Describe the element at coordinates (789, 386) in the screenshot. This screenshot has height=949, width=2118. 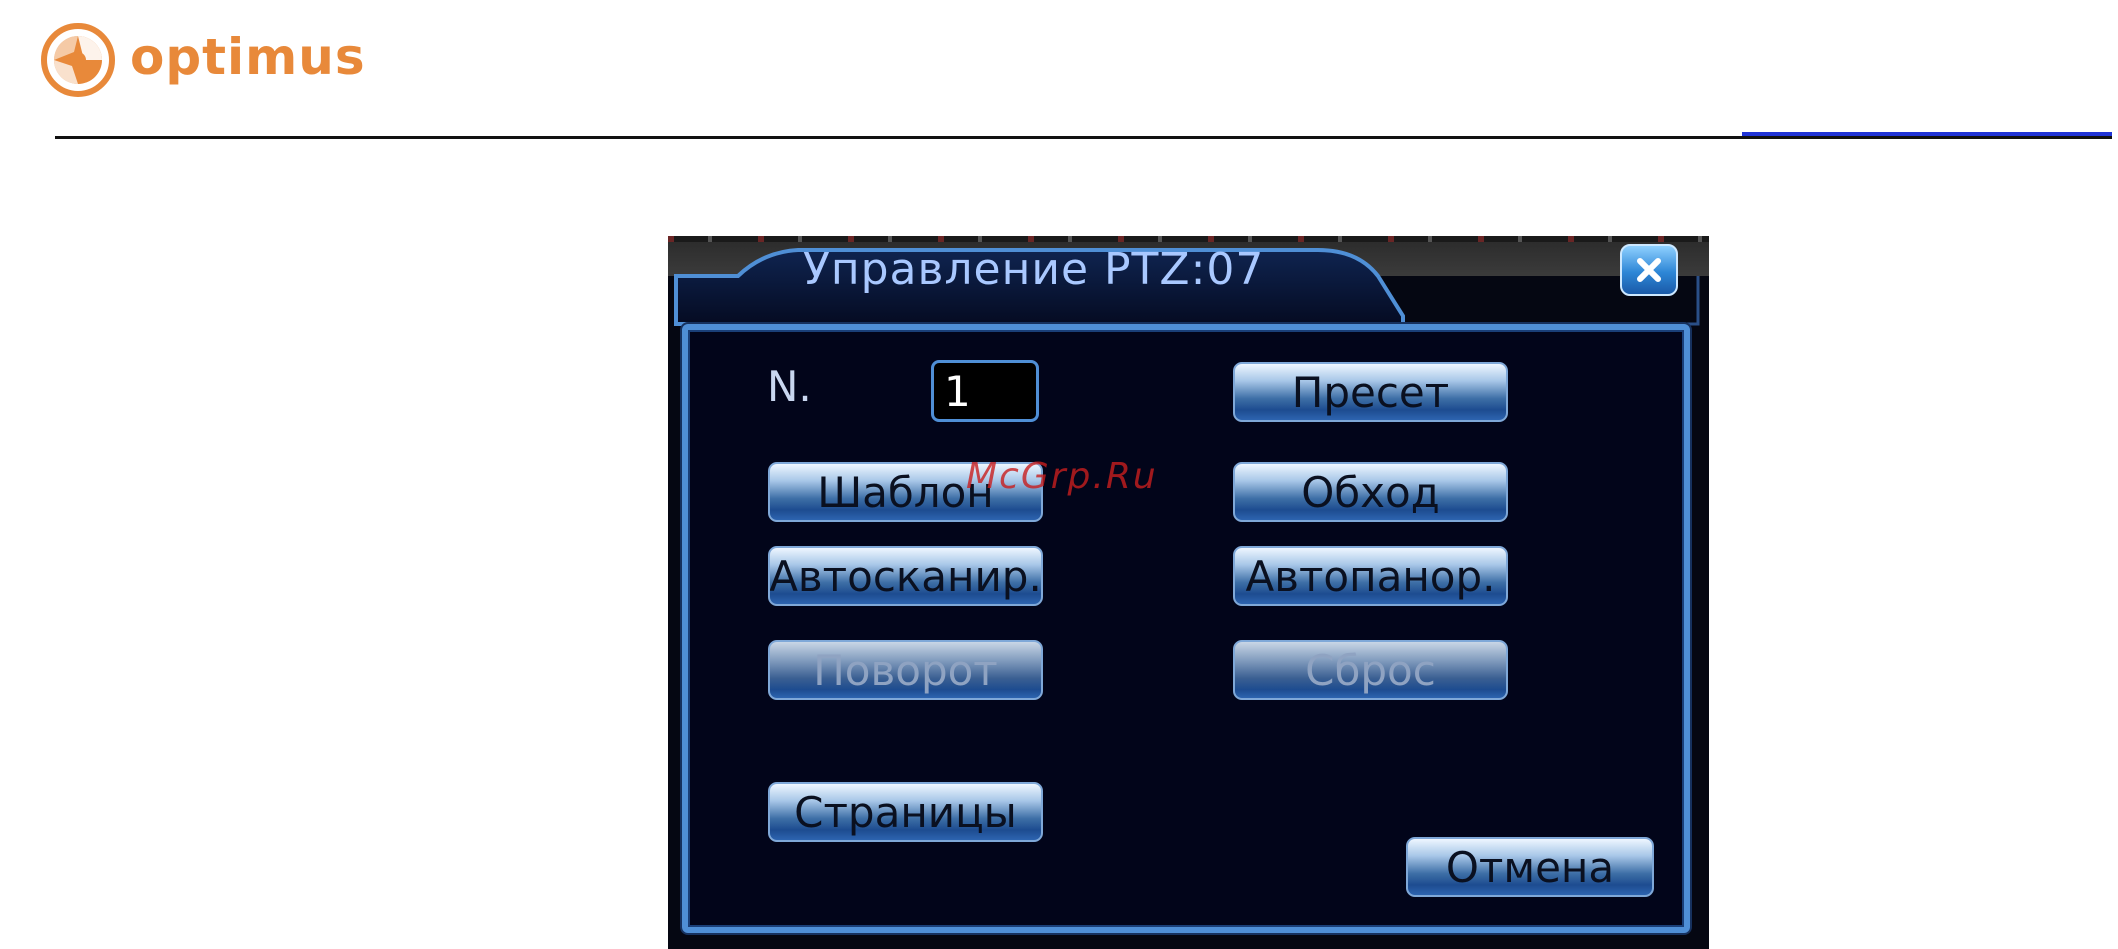
I see `number-label: N.` at that location.